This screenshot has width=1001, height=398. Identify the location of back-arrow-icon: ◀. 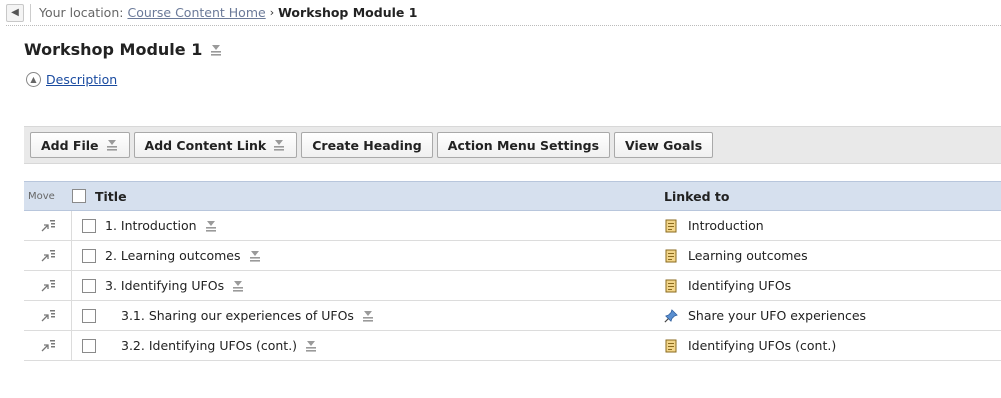
(15, 12).